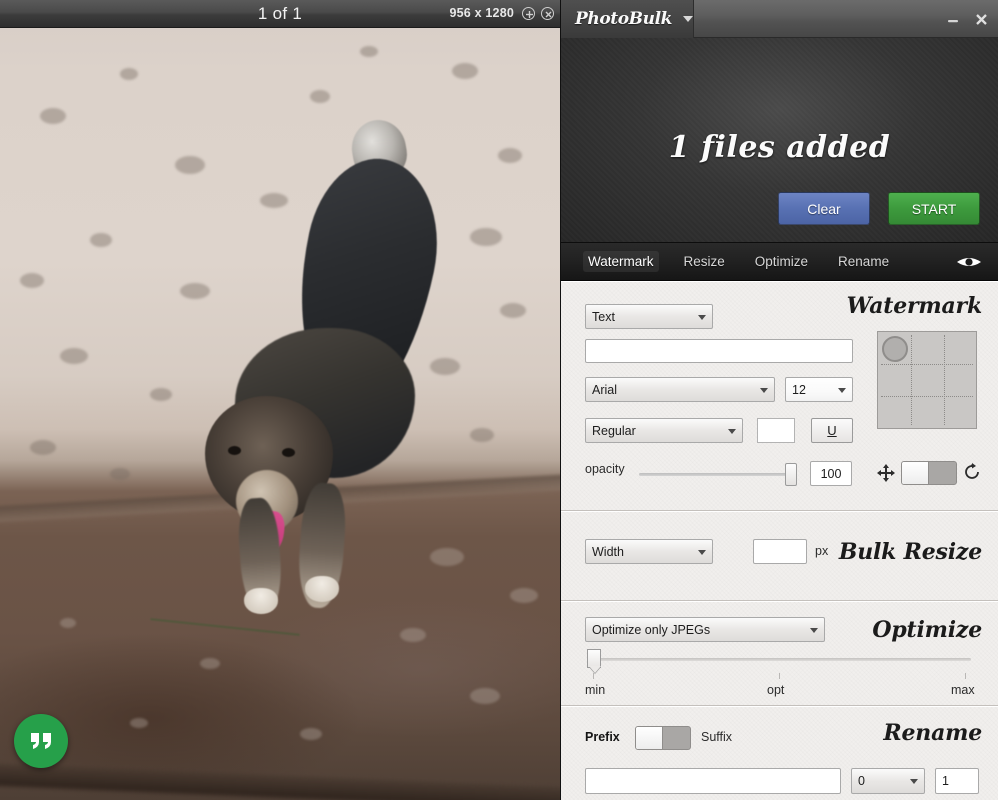 The height and width of the screenshot is (800, 998). What do you see at coordinates (225, 627) in the screenshot?
I see `leash` at bounding box center [225, 627].